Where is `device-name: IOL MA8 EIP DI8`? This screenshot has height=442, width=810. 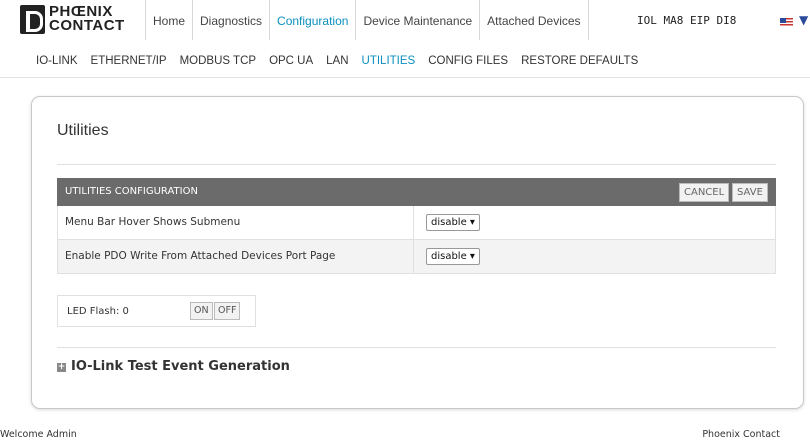
device-name: IOL MA8 EIP DI8 is located at coordinates (687, 20).